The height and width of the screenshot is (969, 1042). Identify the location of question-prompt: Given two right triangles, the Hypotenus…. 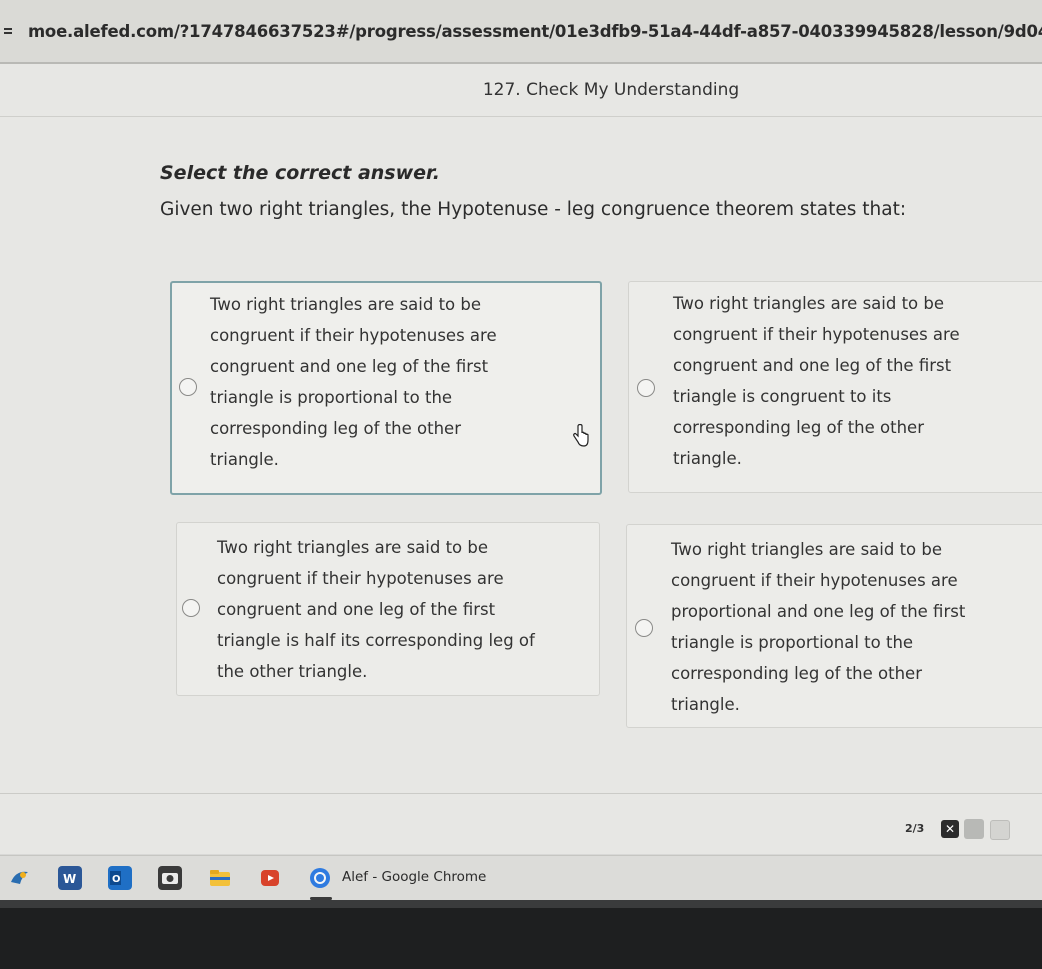
(533, 209).